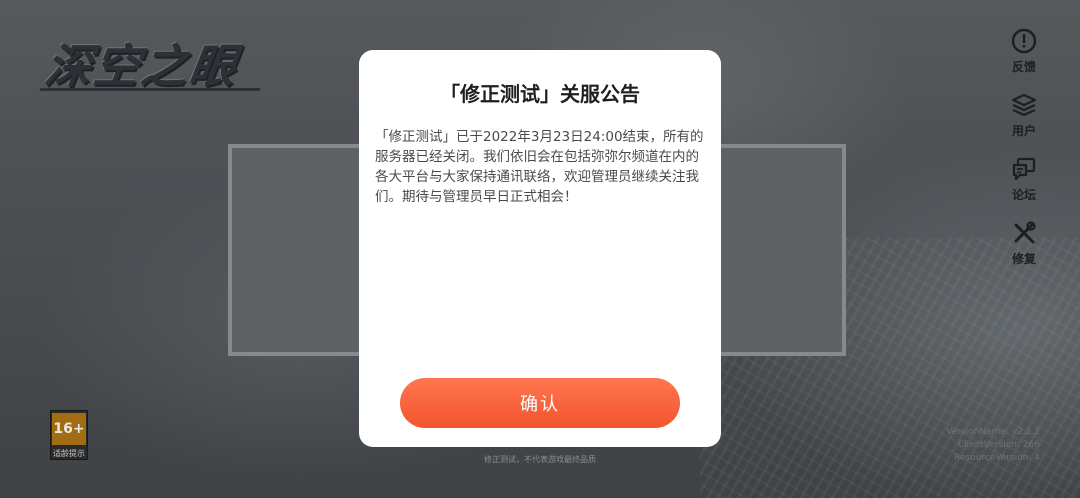 The height and width of the screenshot is (498, 1080). What do you see at coordinates (997, 458) in the screenshot?
I see `resource-version: ResourceVersion: 4` at bounding box center [997, 458].